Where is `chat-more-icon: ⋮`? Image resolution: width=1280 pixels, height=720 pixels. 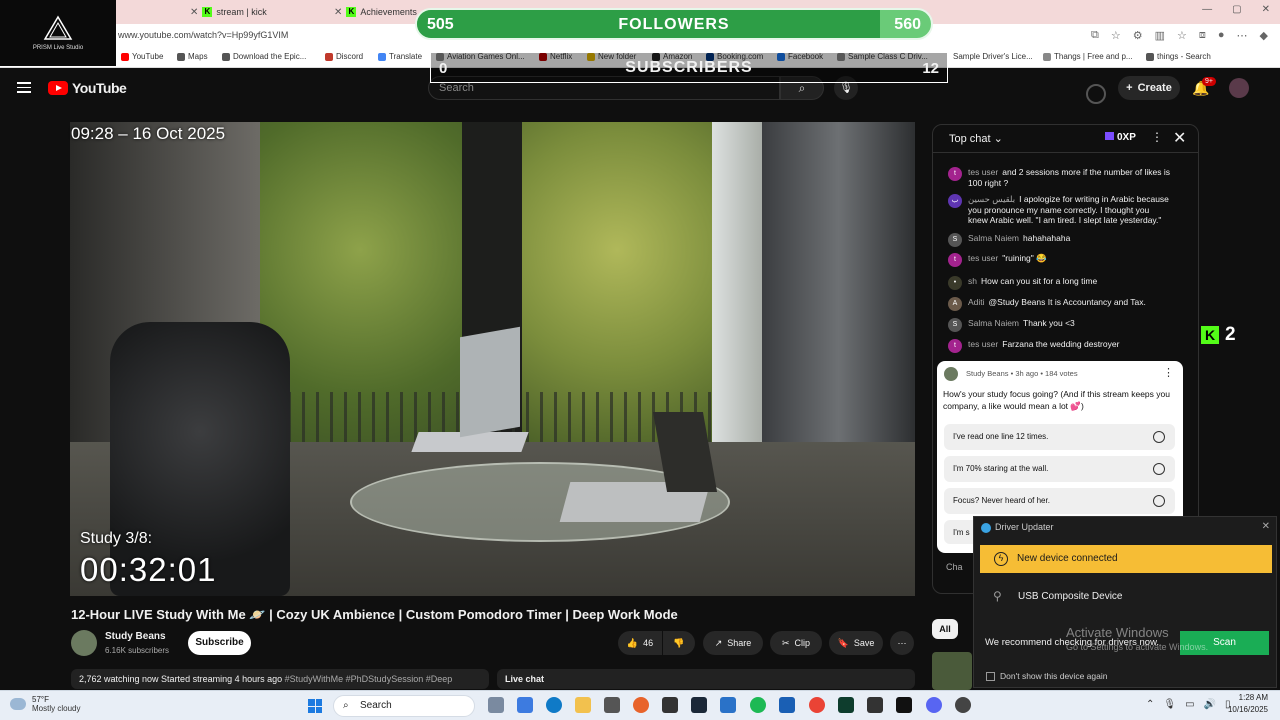 chat-more-icon: ⋮ is located at coordinates (1157, 137).